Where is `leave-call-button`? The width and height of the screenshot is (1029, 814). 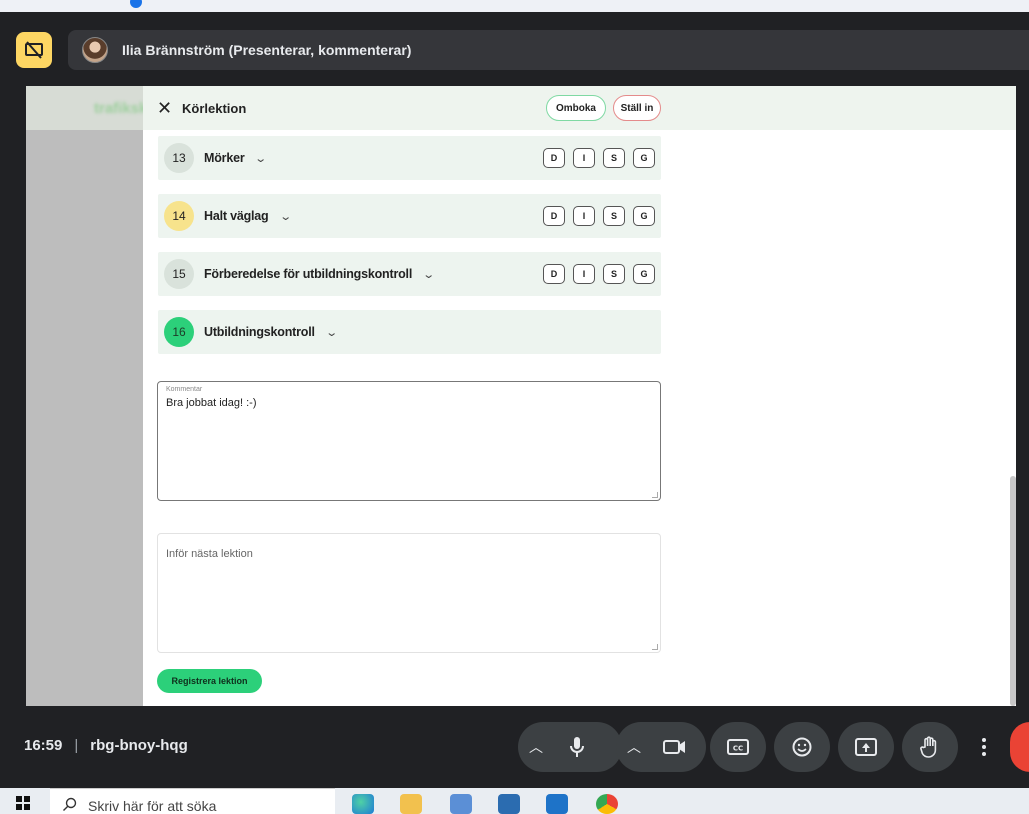 leave-call-button is located at coordinates (1019, 747).